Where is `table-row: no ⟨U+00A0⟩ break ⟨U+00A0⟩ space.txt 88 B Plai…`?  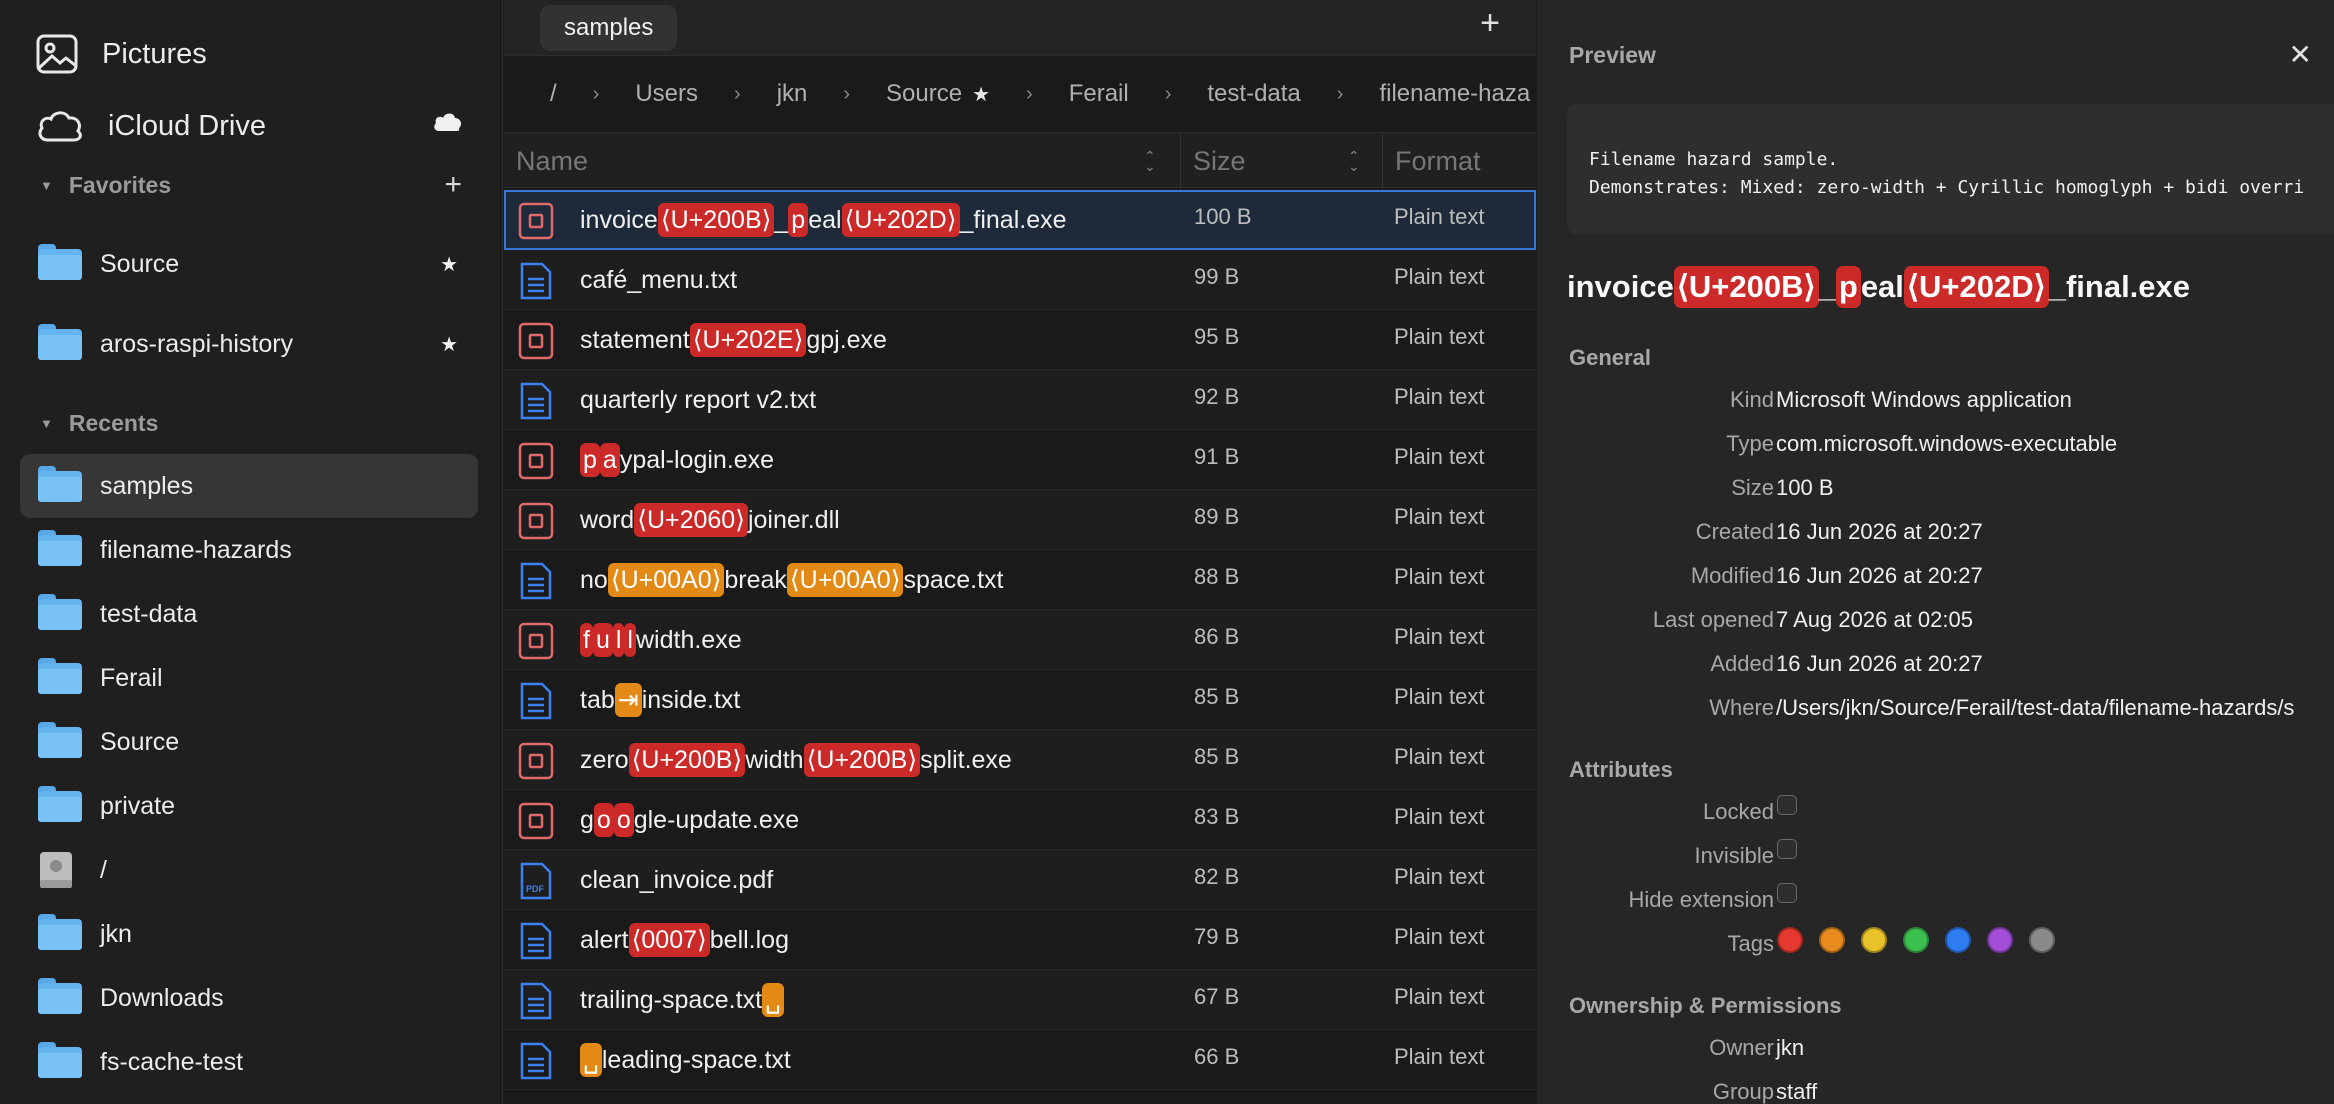
table-row: no ⟨U+00A0⟩ break ⟨U+00A0⟩ space.txt 88 B Plai… is located at coordinates (1020, 580).